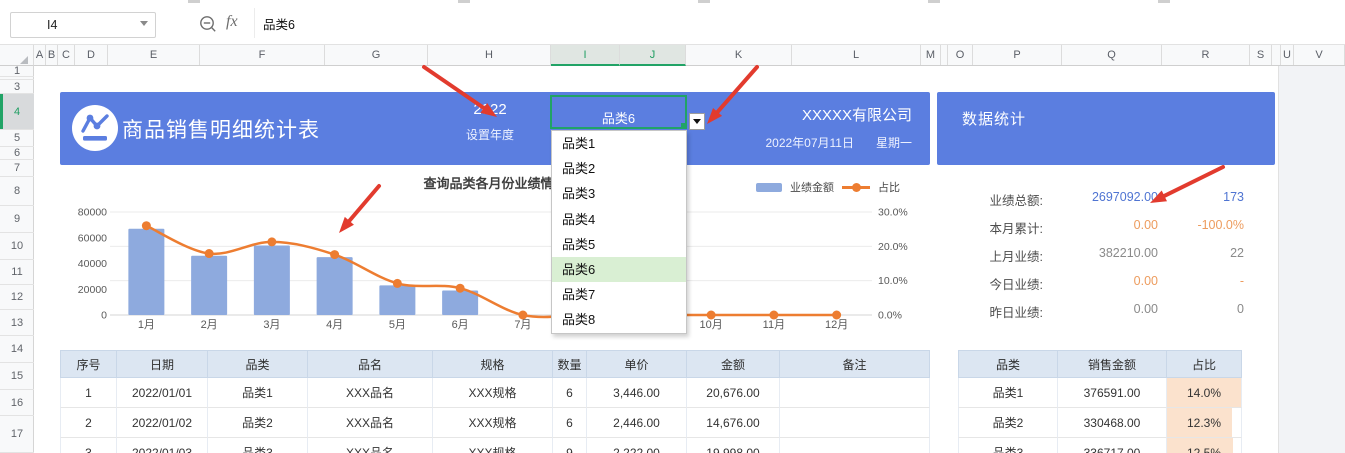 The image size is (1345, 453). Describe the element at coordinates (739, 55) in the screenshot. I see `column-header-K: K` at that location.